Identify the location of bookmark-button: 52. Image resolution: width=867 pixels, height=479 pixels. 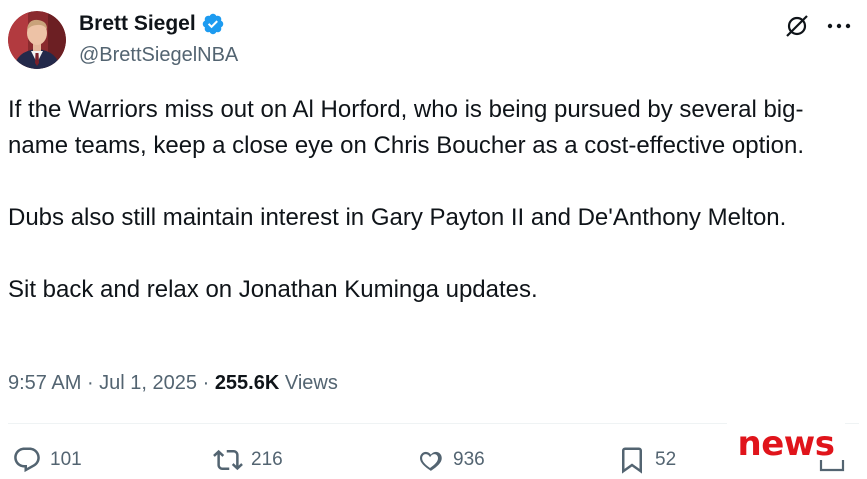
(646, 460).